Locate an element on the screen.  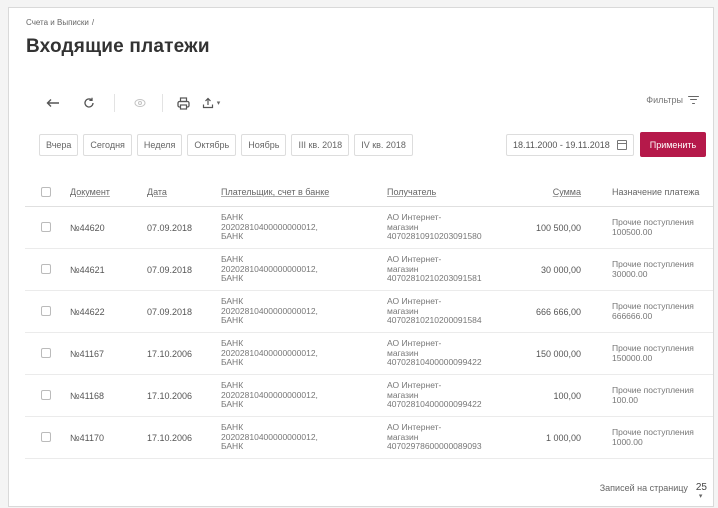
amount-cell: 150 000,00 is located at coordinates (558, 354).